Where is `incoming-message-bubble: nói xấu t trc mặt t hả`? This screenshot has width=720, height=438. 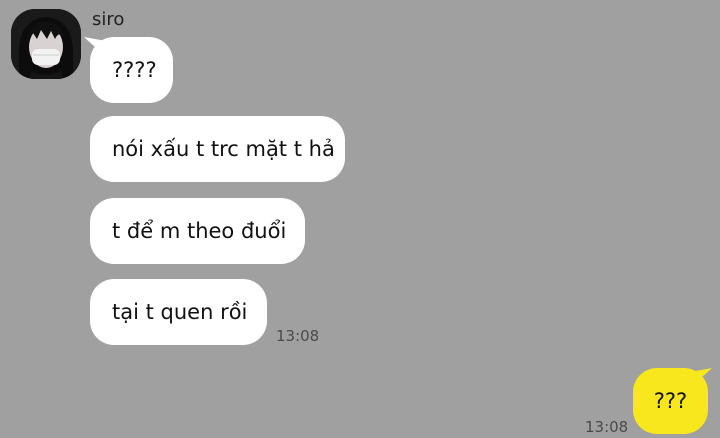 incoming-message-bubble: nói xấu t trc mặt t hả is located at coordinates (217, 149).